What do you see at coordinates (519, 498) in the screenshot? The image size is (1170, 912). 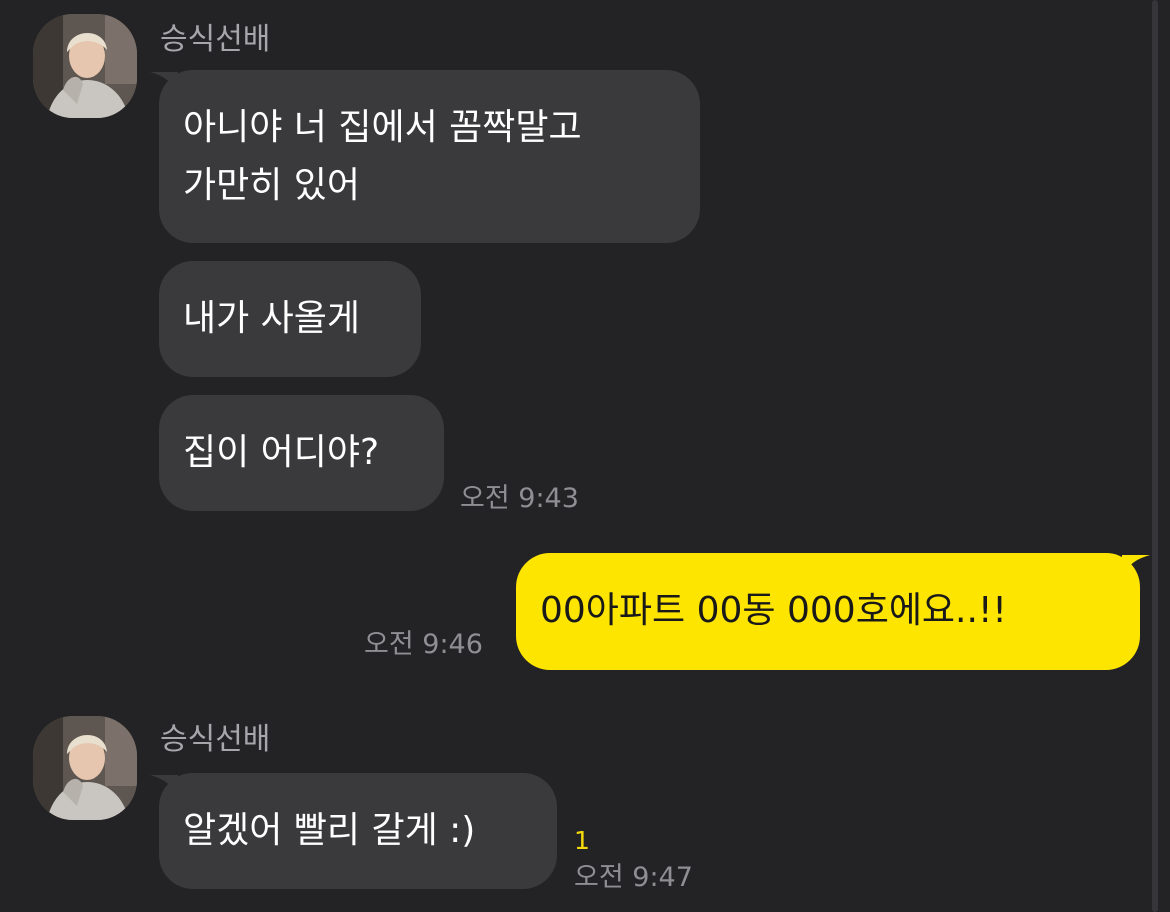 I see `message-timestamp: 오전 9:43` at bounding box center [519, 498].